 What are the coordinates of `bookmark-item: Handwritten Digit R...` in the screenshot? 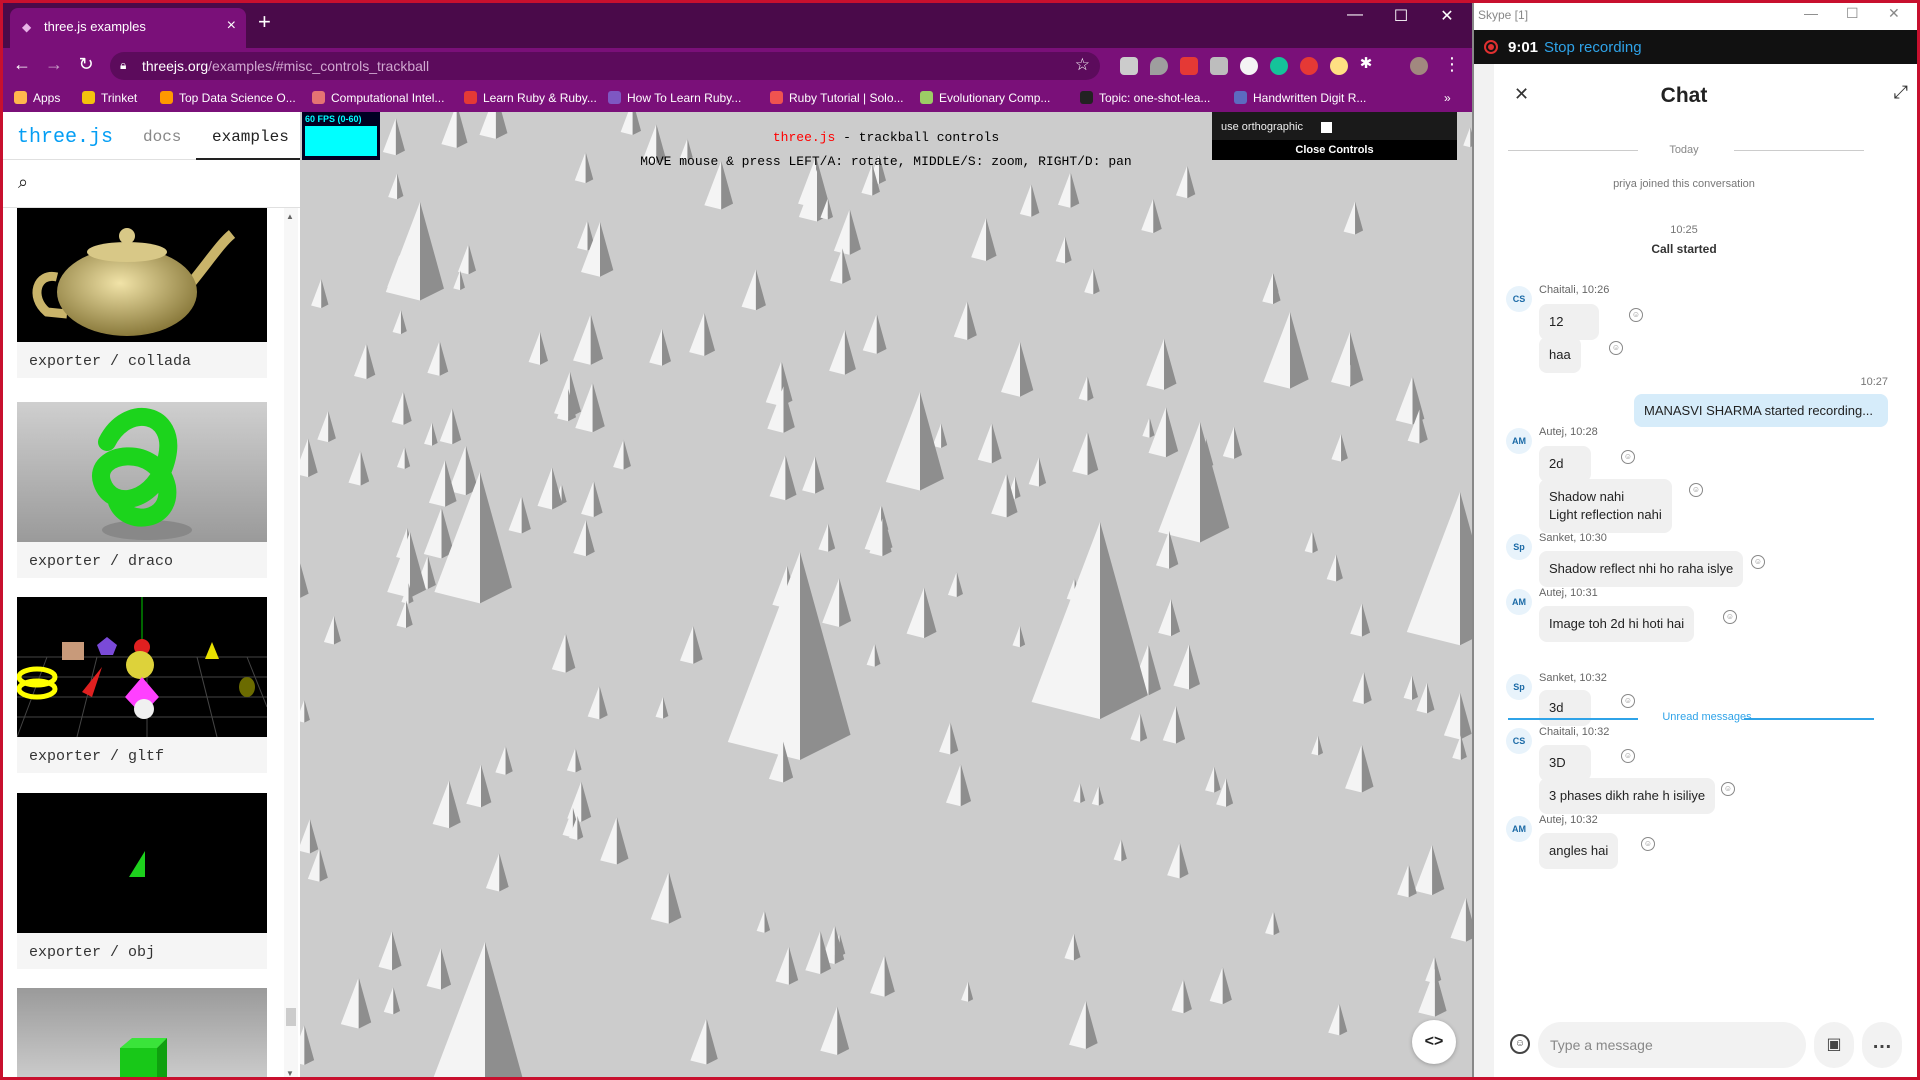 It's located at (1300, 98).